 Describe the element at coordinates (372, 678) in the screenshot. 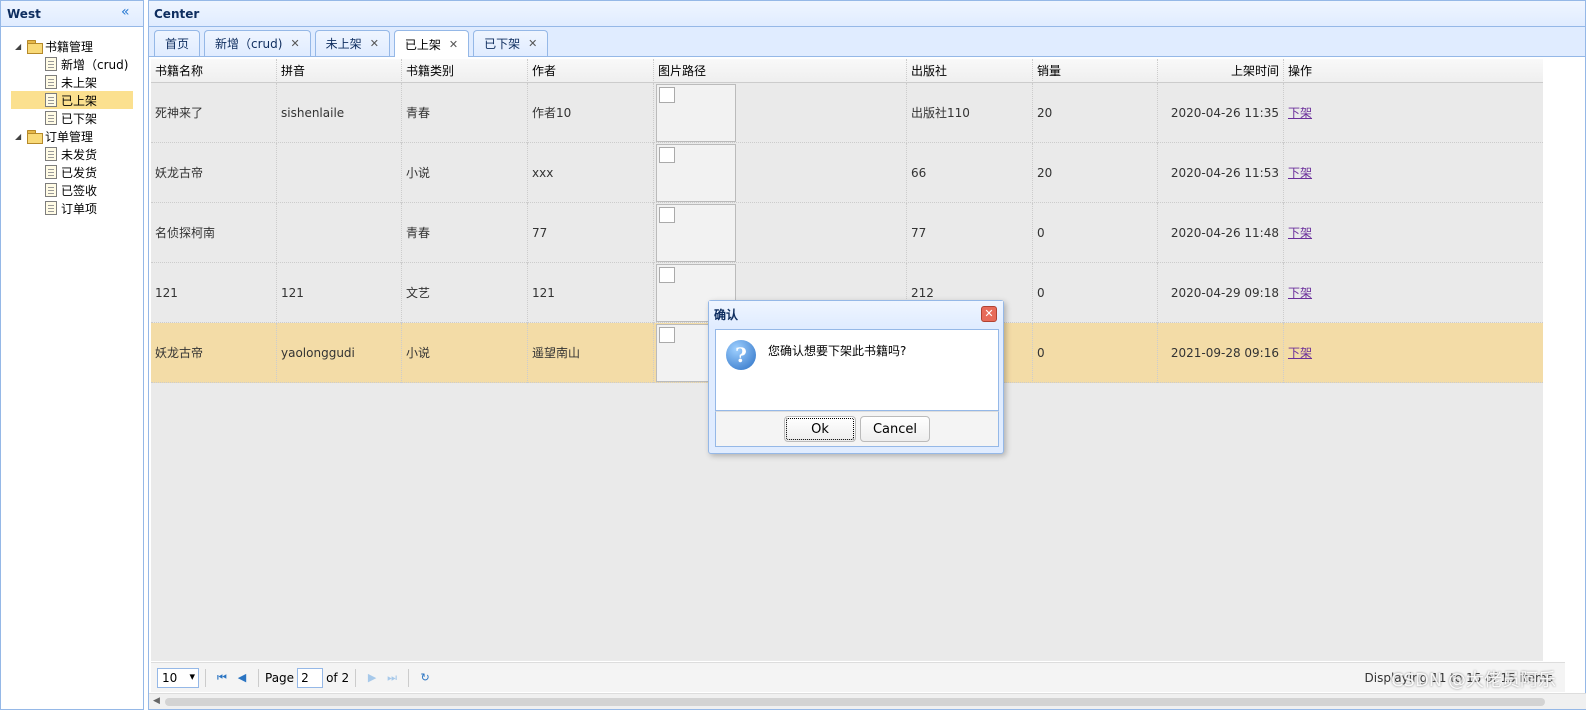

I see `next-page-icon: ▶` at that location.